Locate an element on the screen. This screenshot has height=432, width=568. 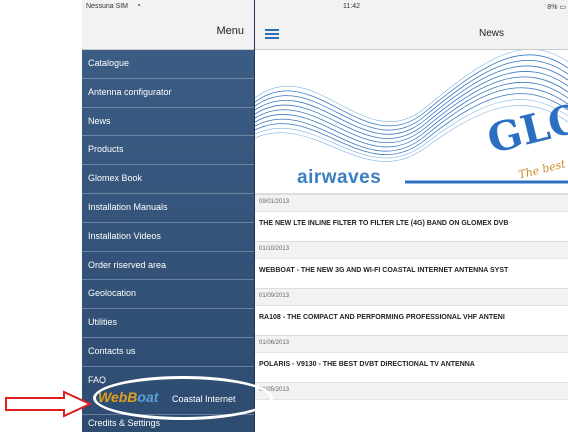
sidebar-item-utilities: Utilities is located at coordinates (168, 323).